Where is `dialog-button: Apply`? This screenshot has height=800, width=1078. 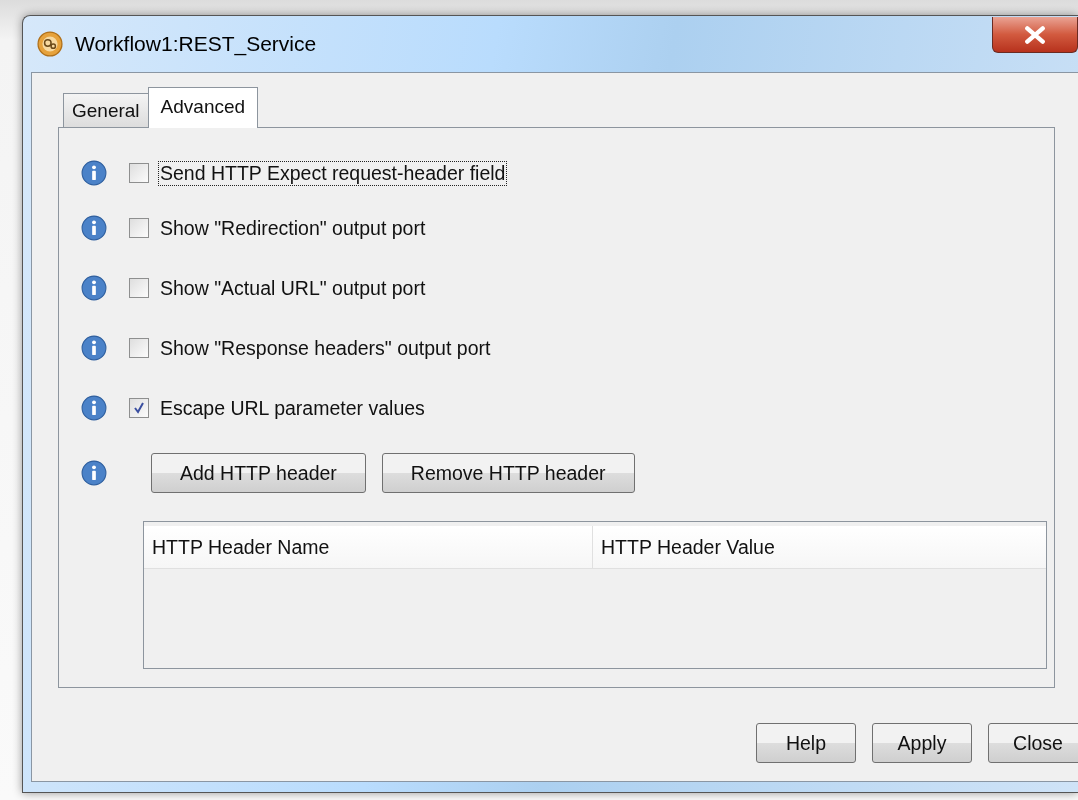 dialog-button: Apply is located at coordinates (922, 743).